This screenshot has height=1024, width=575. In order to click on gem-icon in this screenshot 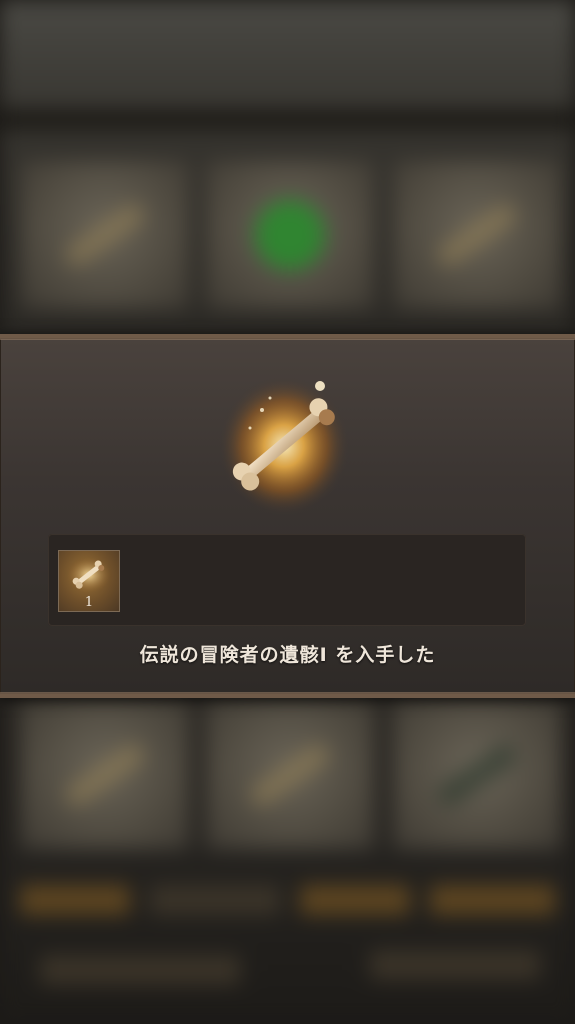, I will do `click(290, 235)`.